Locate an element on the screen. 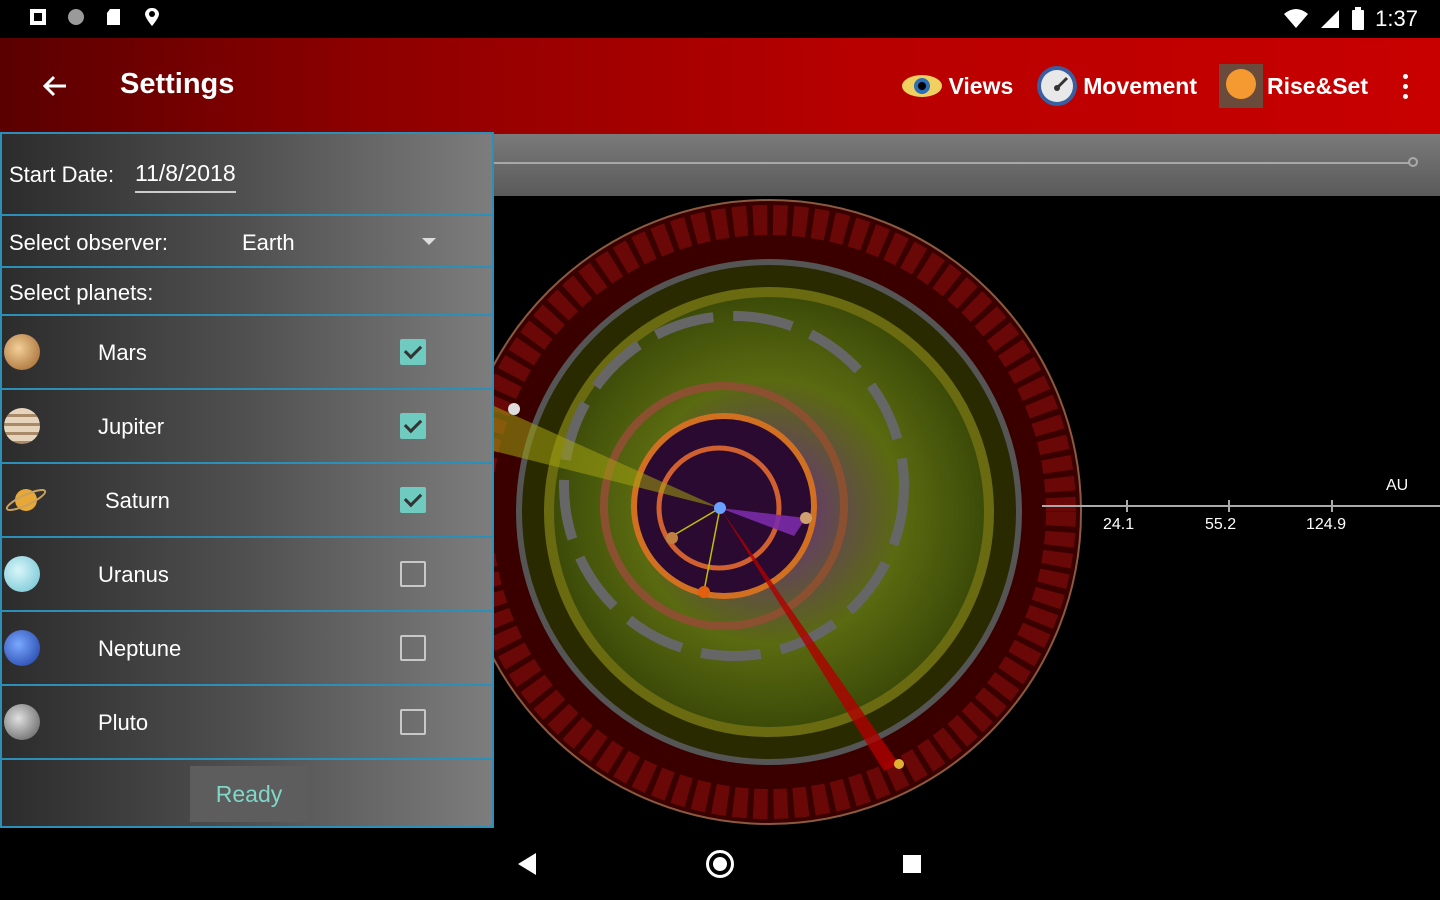 This screenshot has height=900, width=1440. movement-label: Movement is located at coordinates (1140, 85).